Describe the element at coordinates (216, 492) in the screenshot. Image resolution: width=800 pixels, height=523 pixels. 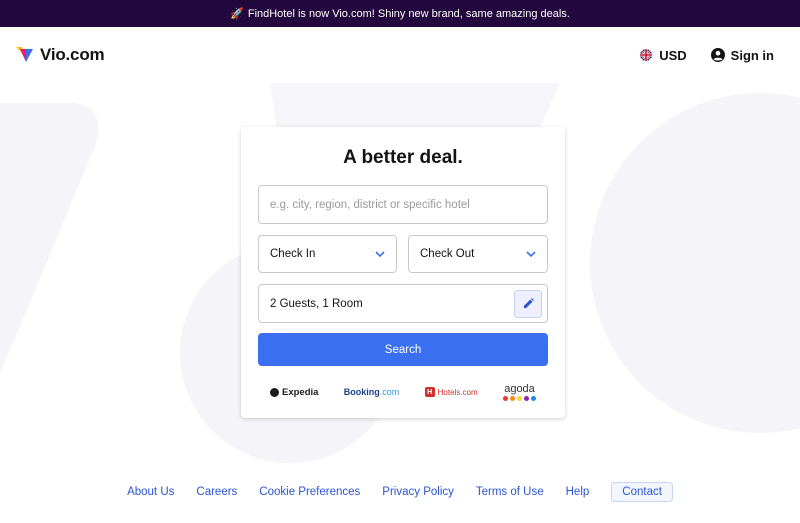
I see `footer-link-careers: Careers` at that location.